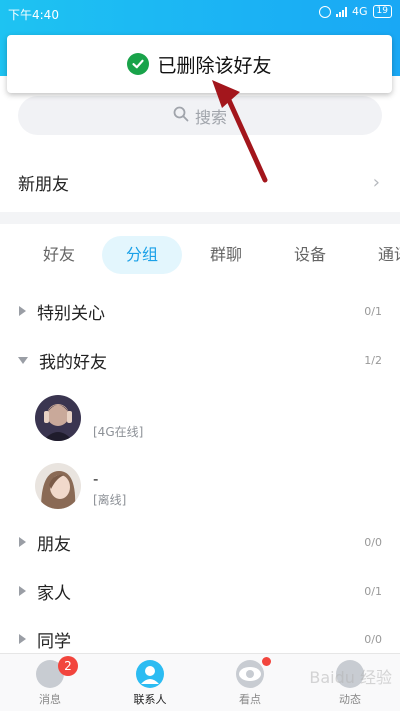 The height and width of the screenshot is (711, 400). Describe the element at coordinates (54, 593) in the screenshot. I see `group-name: 家人` at that location.